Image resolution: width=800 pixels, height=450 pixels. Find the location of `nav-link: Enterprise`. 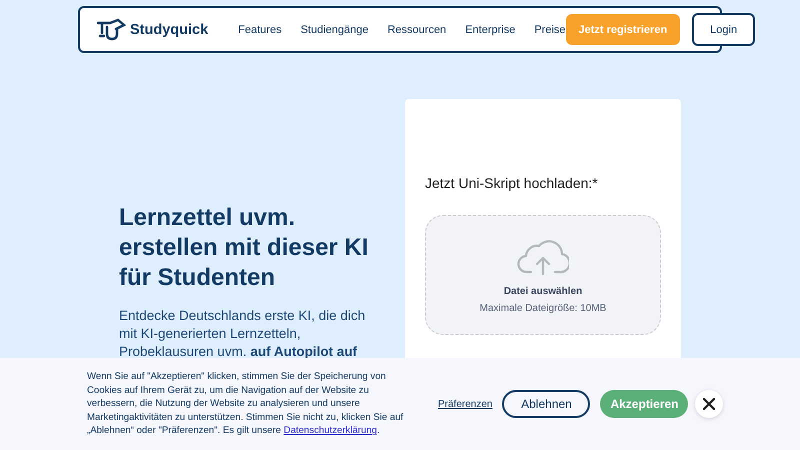

nav-link: Enterprise is located at coordinates (490, 30).